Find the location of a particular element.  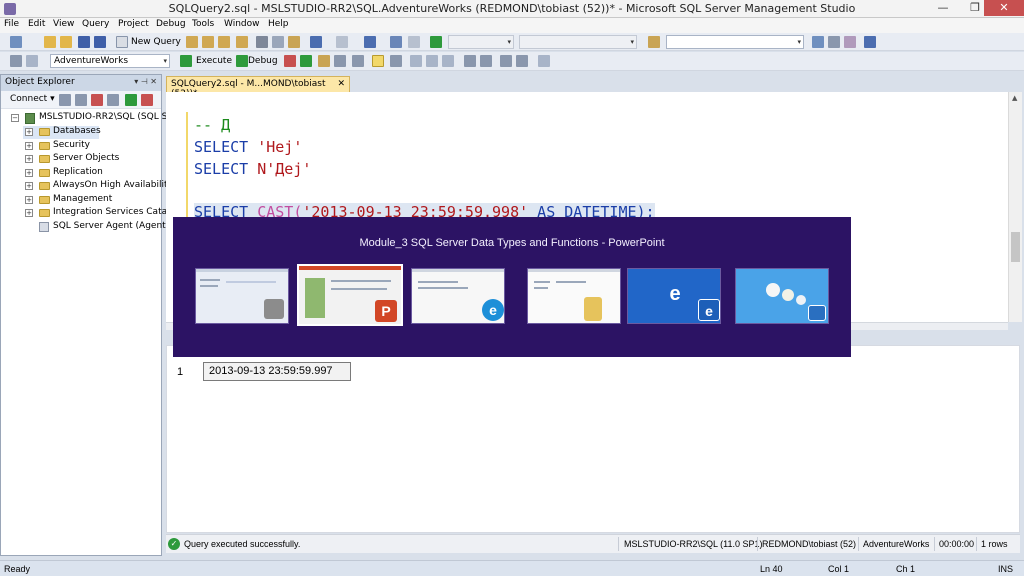

cut-icon is located at coordinates (262, 42).